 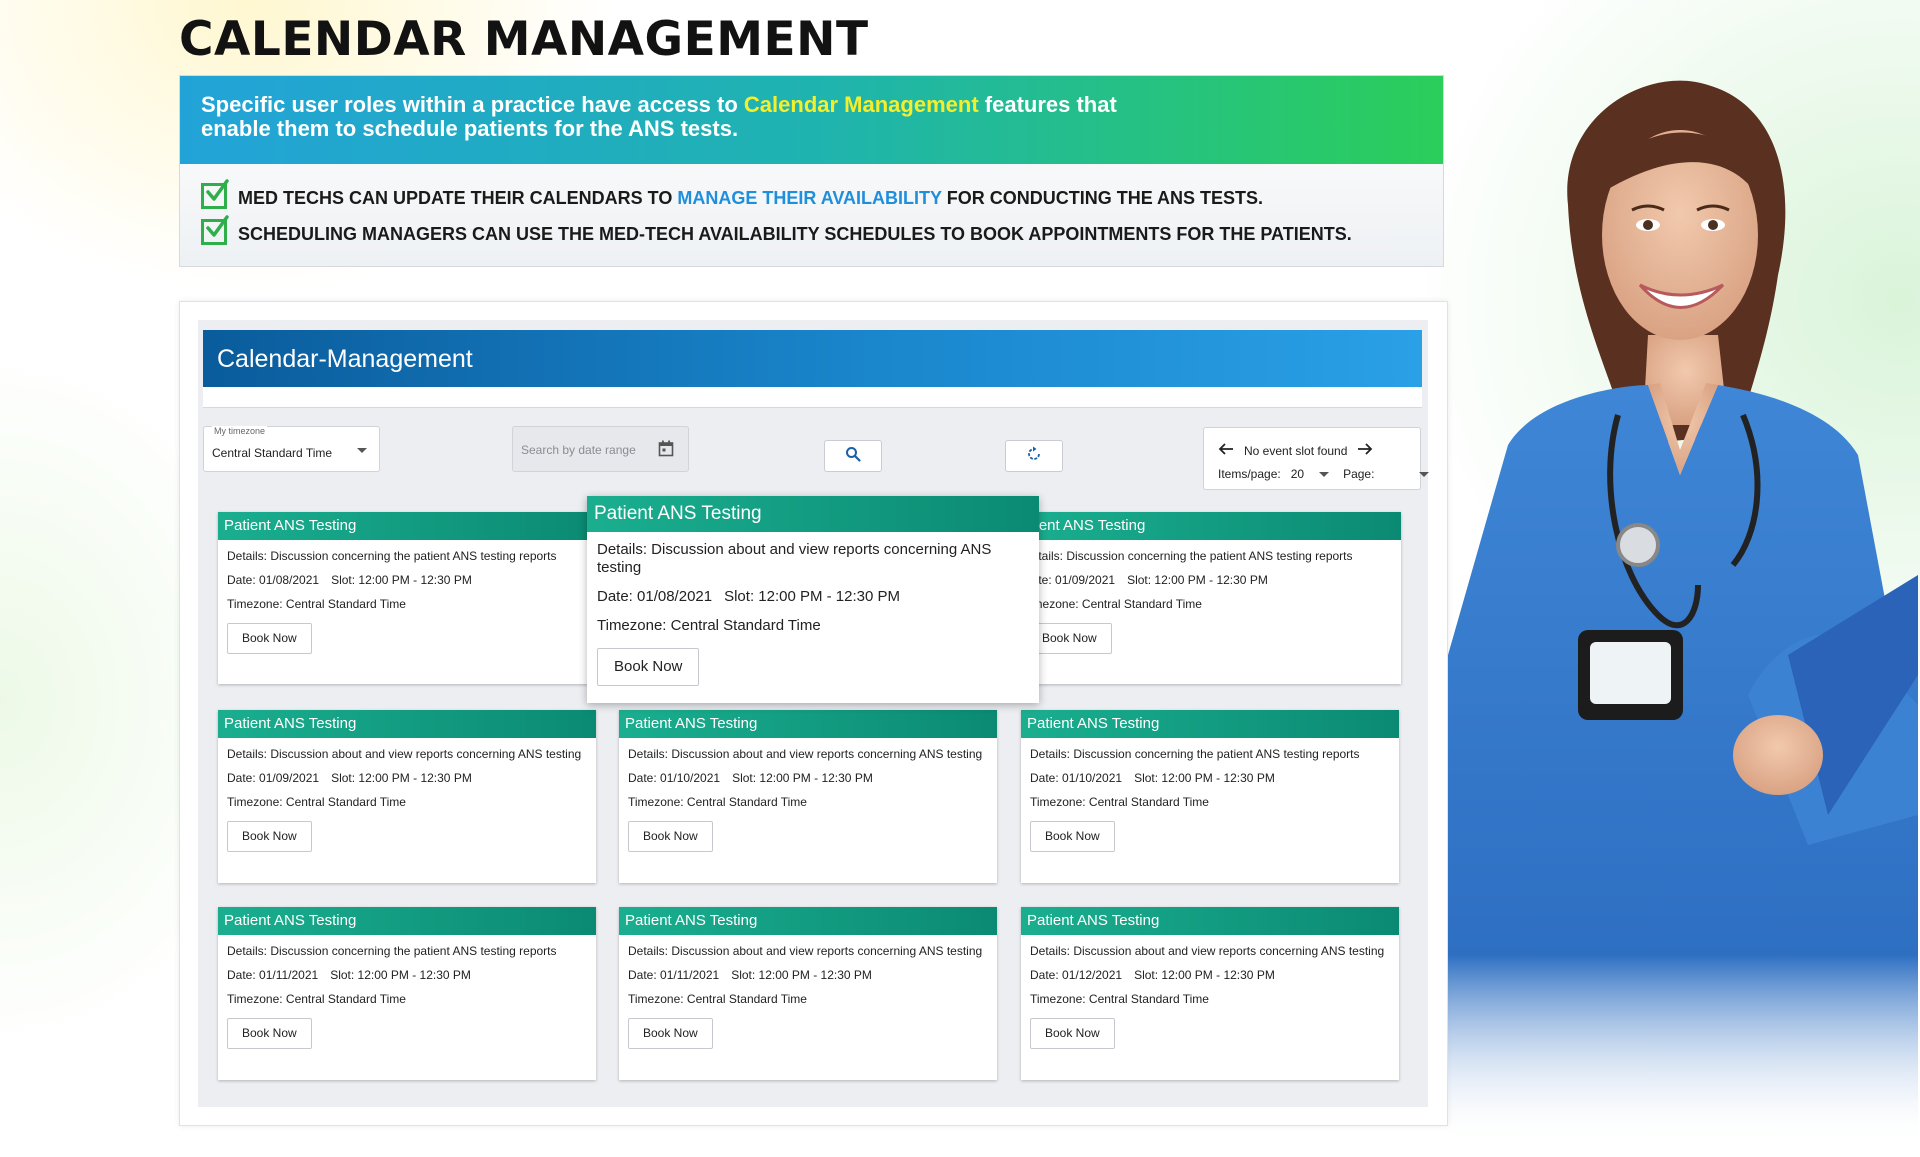 I want to click on date-range-placeholder: Search by date range, so click(x=578, y=450).